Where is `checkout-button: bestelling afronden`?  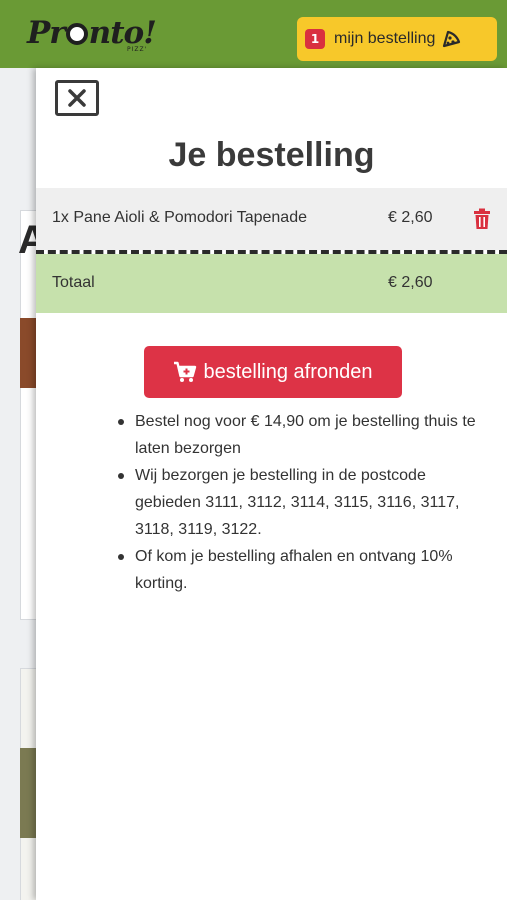 checkout-button: bestelling afronden is located at coordinates (273, 372).